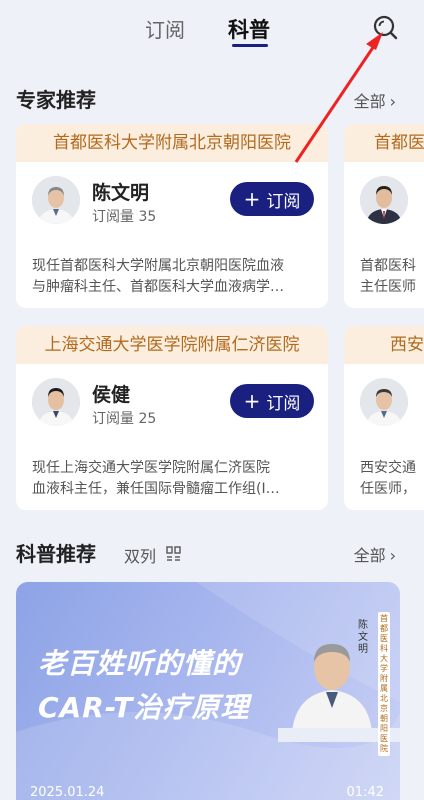 The image size is (424, 800). What do you see at coordinates (140, 663) in the screenshot?
I see `video-title-line: 老百姓听的懂的` at bounding box center [140, 663].